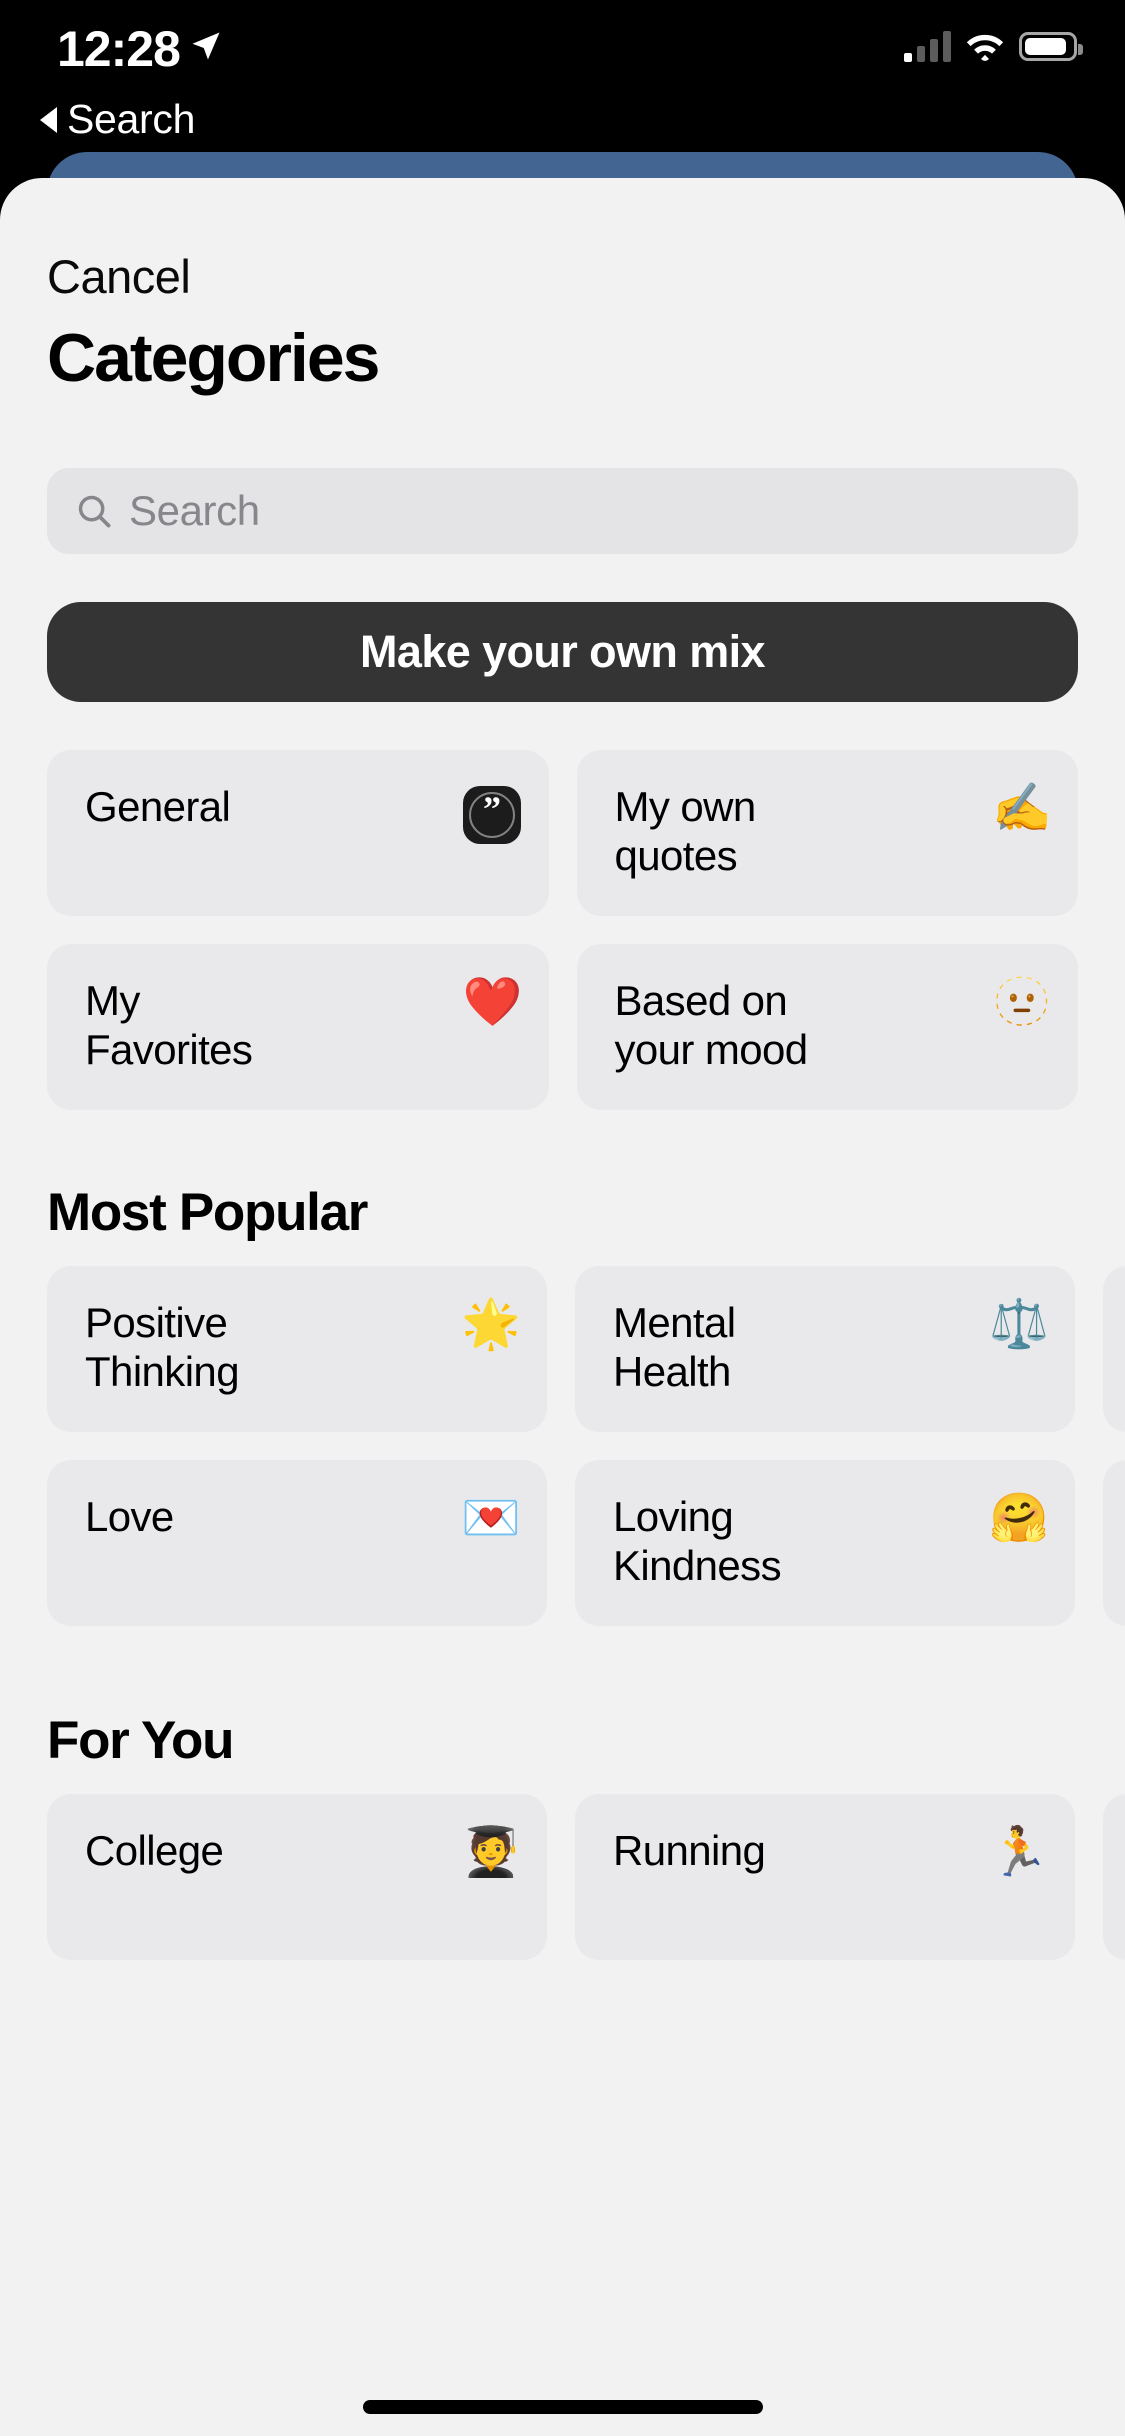 The height and width of the screenshot is (2436, 1125). Describe the element at coordinates (825, 1543) in the screenshot. I see `category-card-loving-kindness: Loving Kindness 🤗` at that location.